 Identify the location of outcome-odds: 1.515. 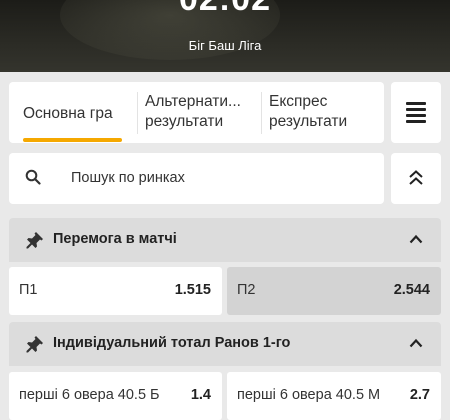
(192, 290).